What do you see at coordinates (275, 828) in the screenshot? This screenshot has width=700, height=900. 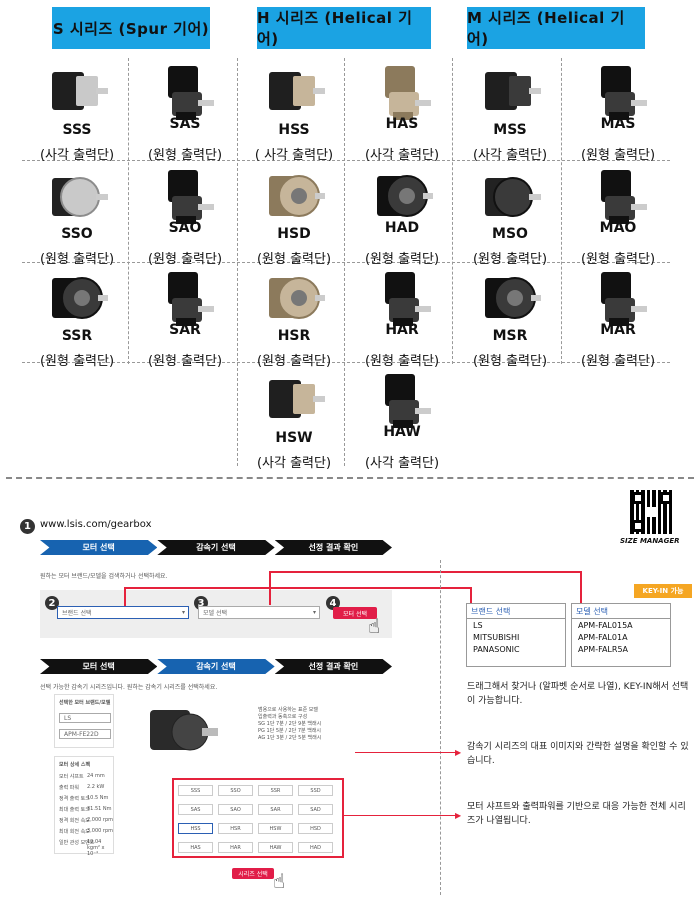 I see `series-option-hsw: HSW` at bounding box center [275, 828].